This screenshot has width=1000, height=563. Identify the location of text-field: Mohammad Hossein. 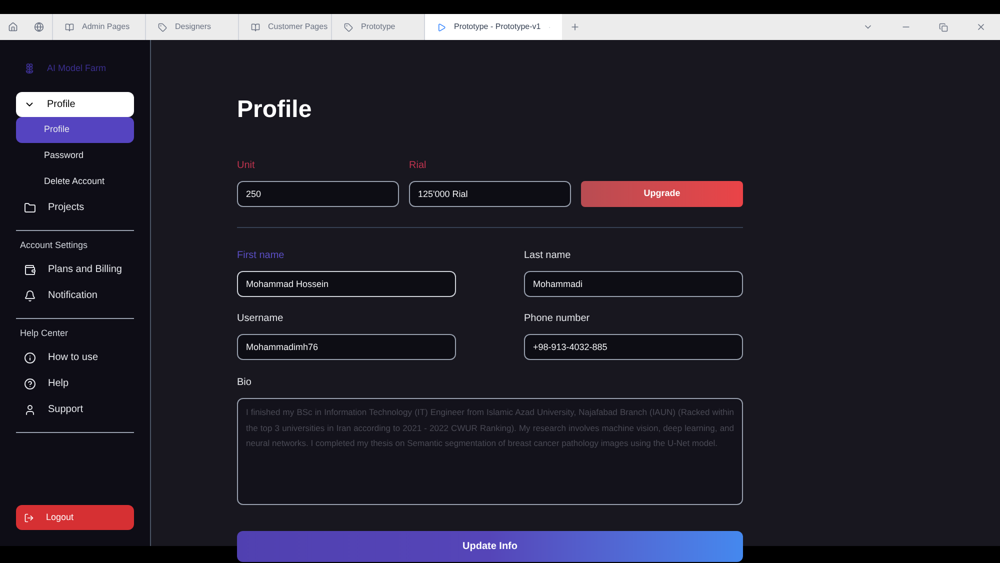
(346, 284).